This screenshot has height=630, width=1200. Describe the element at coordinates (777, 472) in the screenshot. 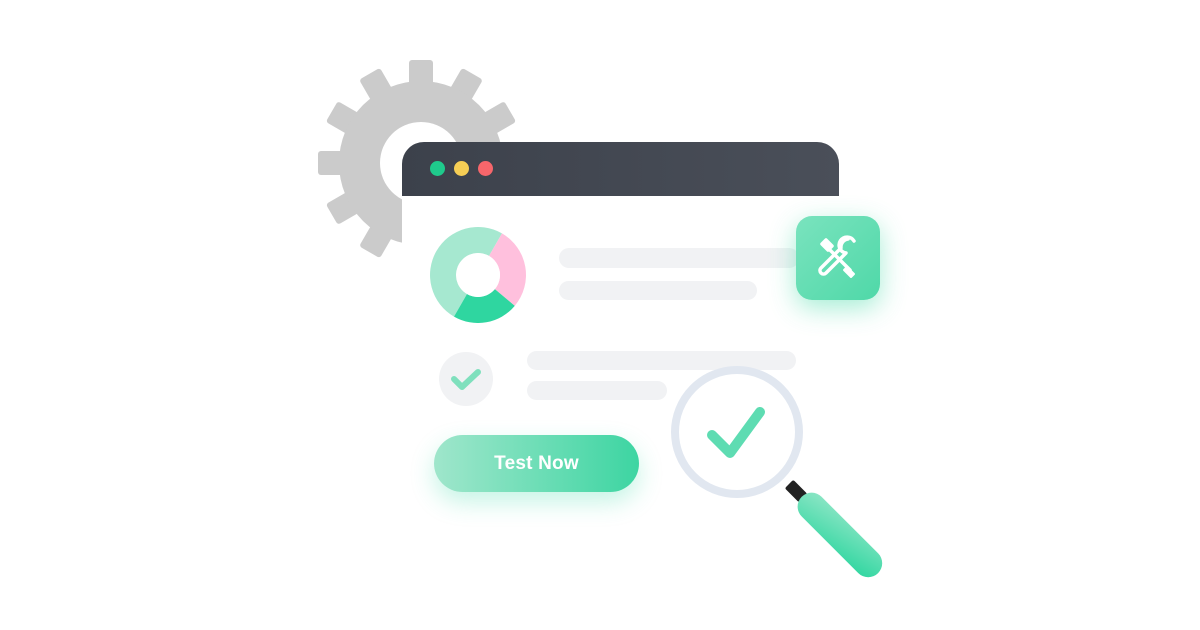

I see `magnifier-check-icon` at that location.